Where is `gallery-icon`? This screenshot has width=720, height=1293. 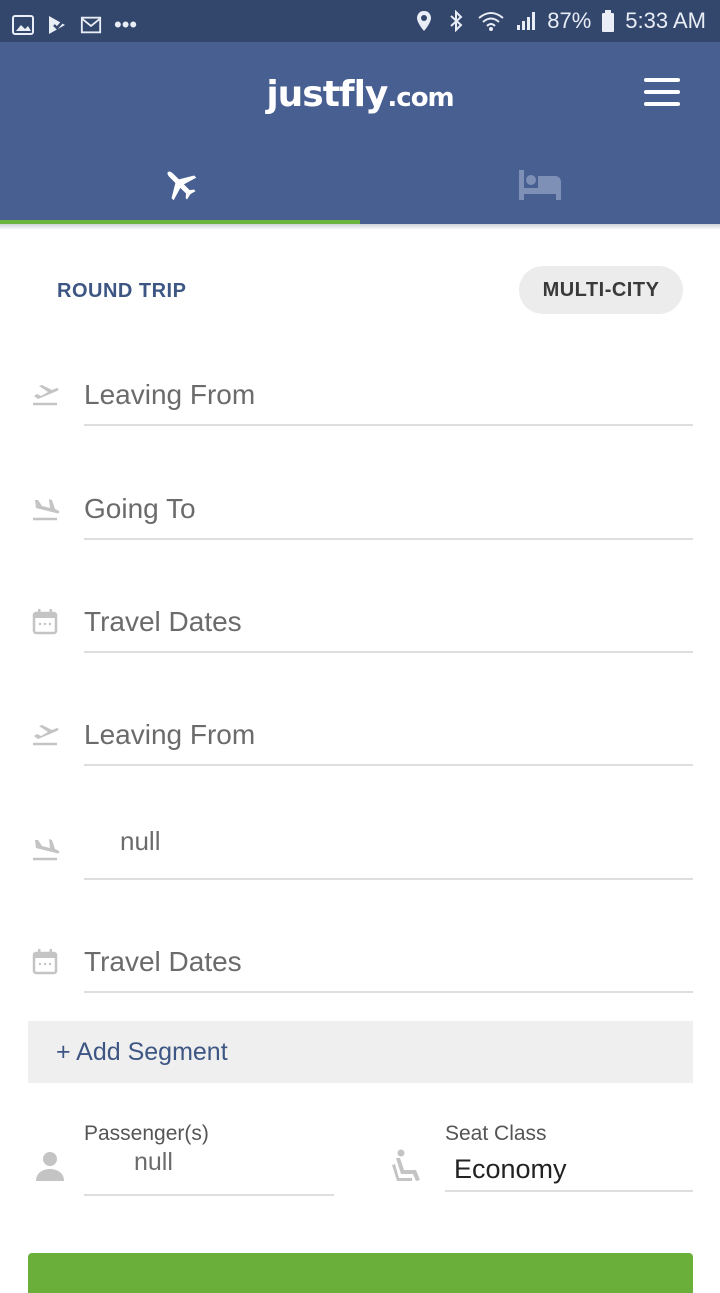 gallery-icon is located at coordinates (23, 25).